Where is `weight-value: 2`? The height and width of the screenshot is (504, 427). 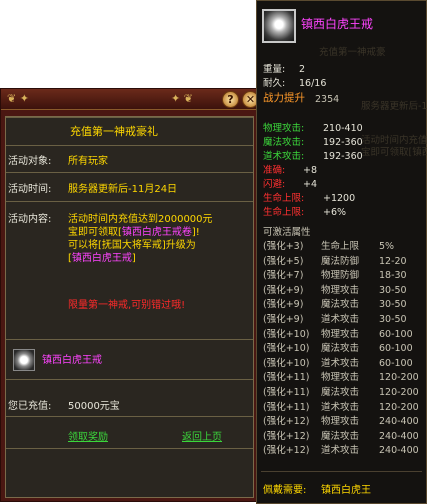 weight-value: 2 is located at coordinates (302, 69).